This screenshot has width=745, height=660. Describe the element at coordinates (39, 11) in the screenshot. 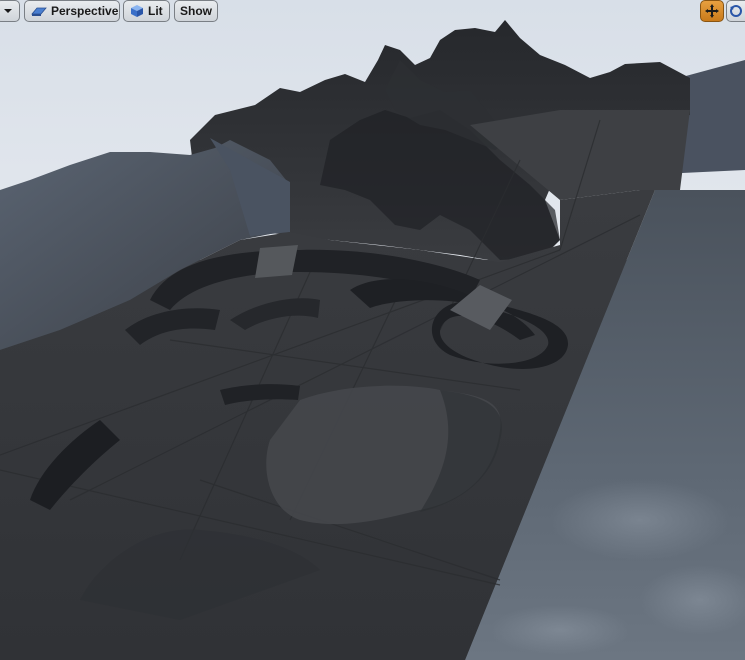

I see `perspective-icon` at that location.